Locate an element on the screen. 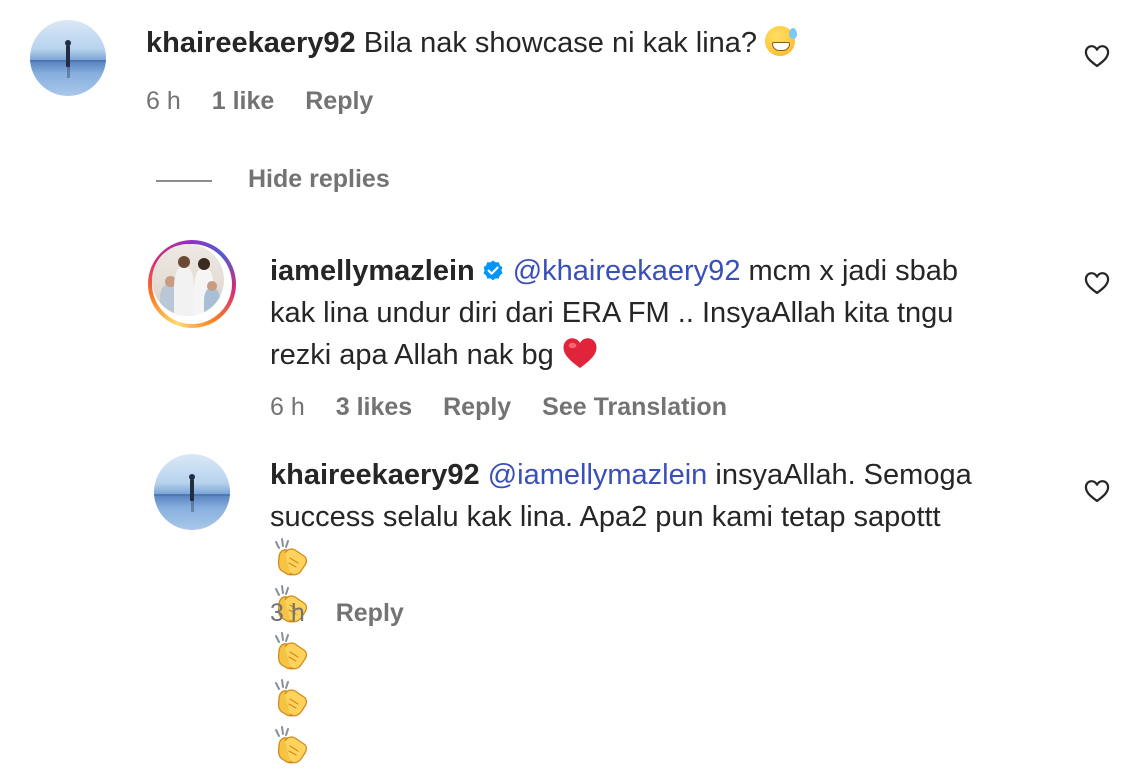 The height and width of the screenshot is (771, 1133). username: iamellymazlein is located at coordinates (372, 271).